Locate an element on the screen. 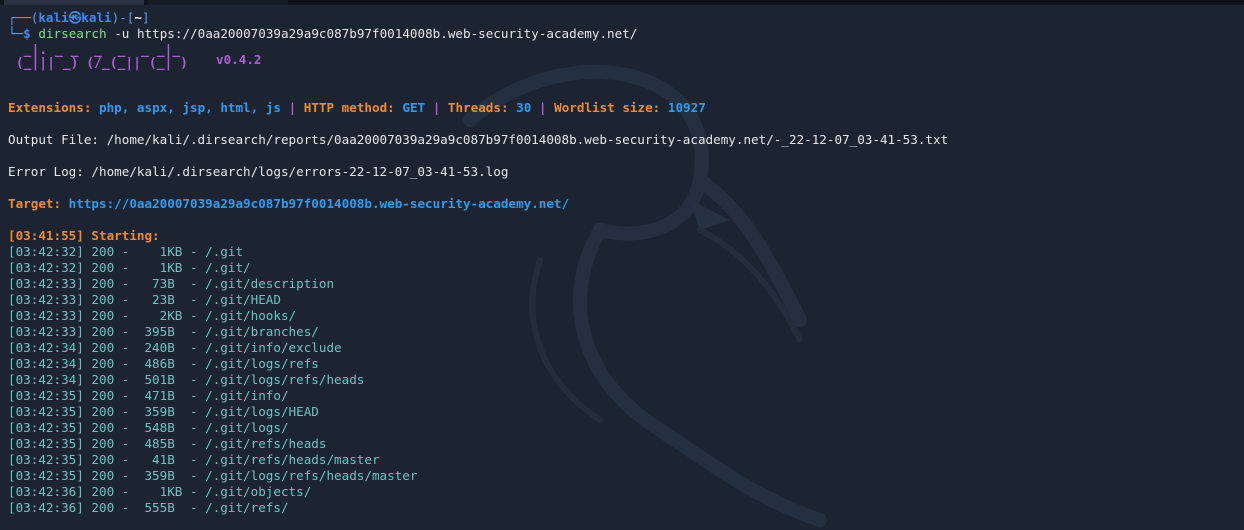 The height and width of the screenshot is (530, 1244). banner-art-line-1: _|. _ _ _ _ _ _|_ is located at coordinates (94, 50).